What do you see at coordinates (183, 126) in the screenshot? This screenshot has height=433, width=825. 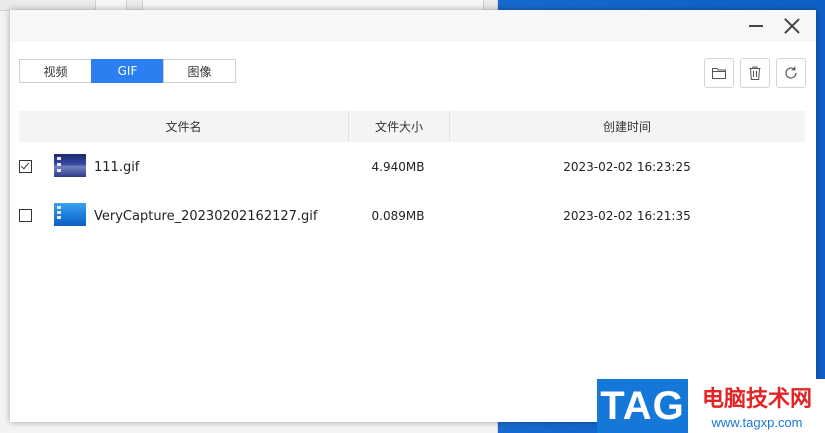 I see `column-header-name: 文件名` at bounding box center [183, 126].